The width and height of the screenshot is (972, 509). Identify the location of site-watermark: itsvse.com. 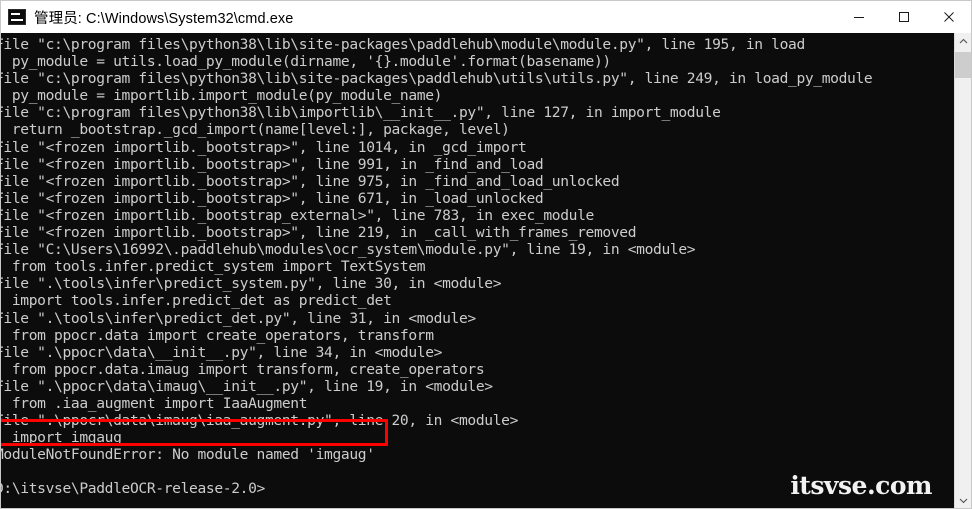
(861, 485).